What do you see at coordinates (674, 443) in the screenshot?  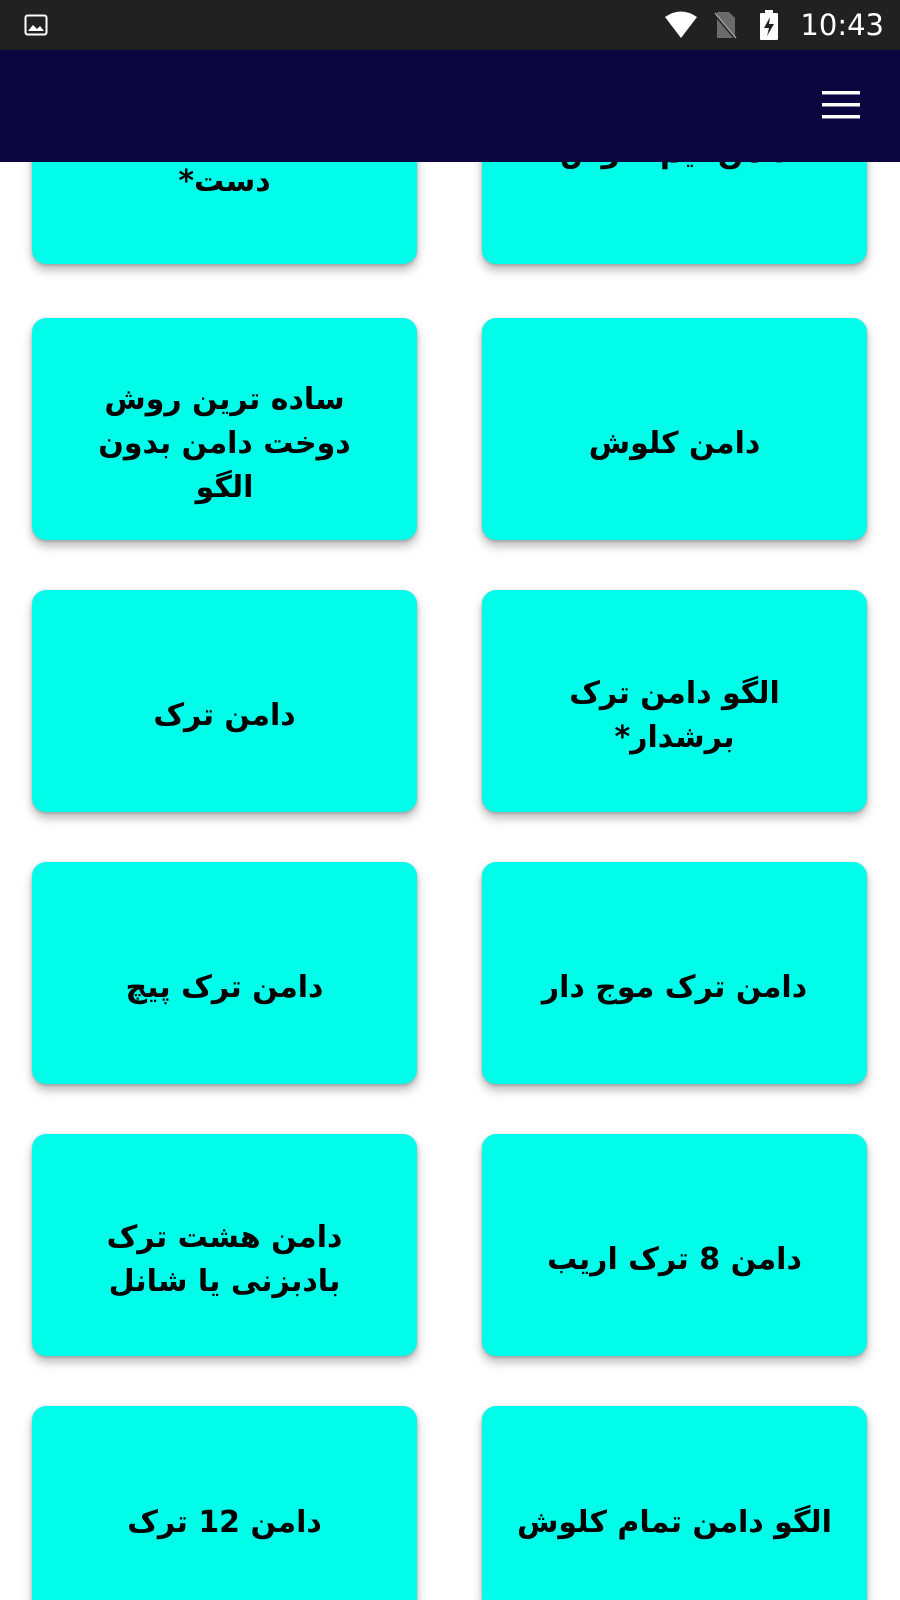 I see `card-label: دامن کلوش` at bounding box center [674, 443].